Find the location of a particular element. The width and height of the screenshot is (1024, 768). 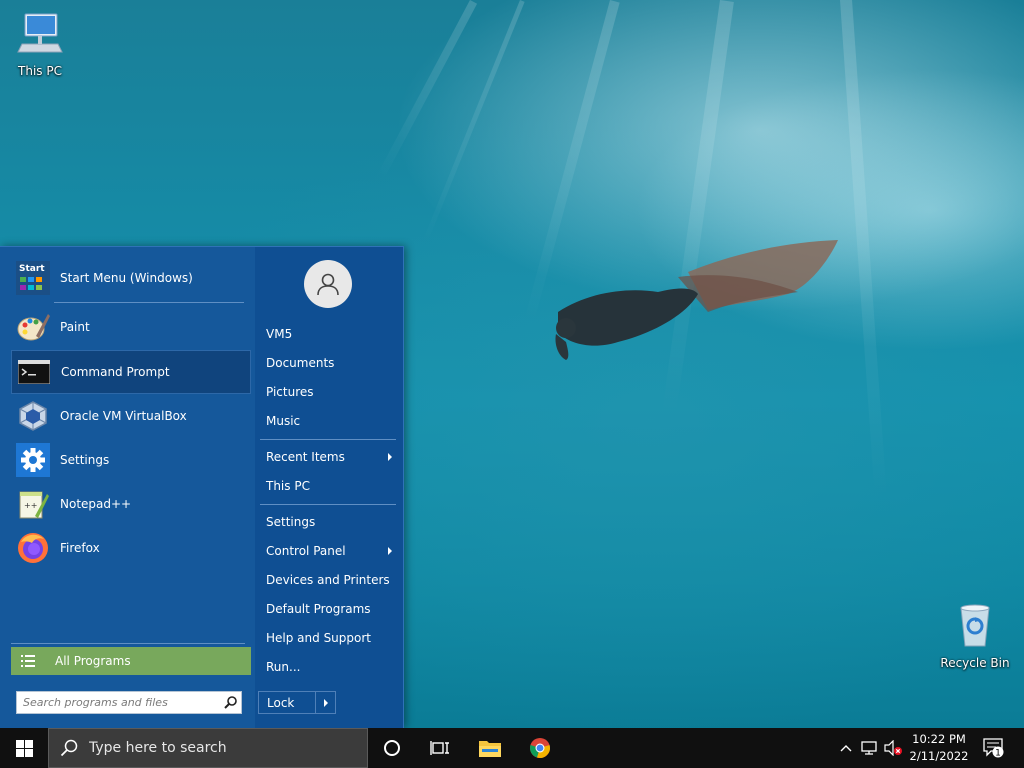

all-programs-button: All Programs is located at coordinates (131, 661).